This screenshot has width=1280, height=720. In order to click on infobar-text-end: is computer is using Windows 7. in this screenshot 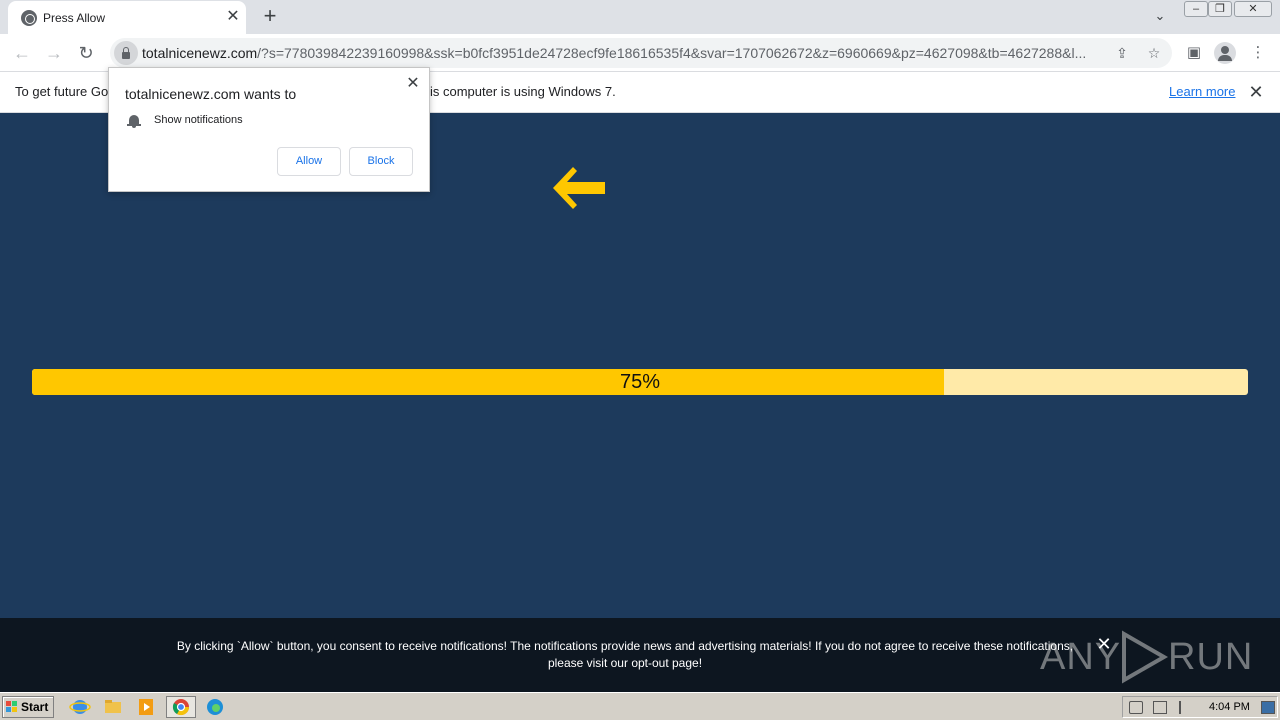, I will do `click(523, 91)`.